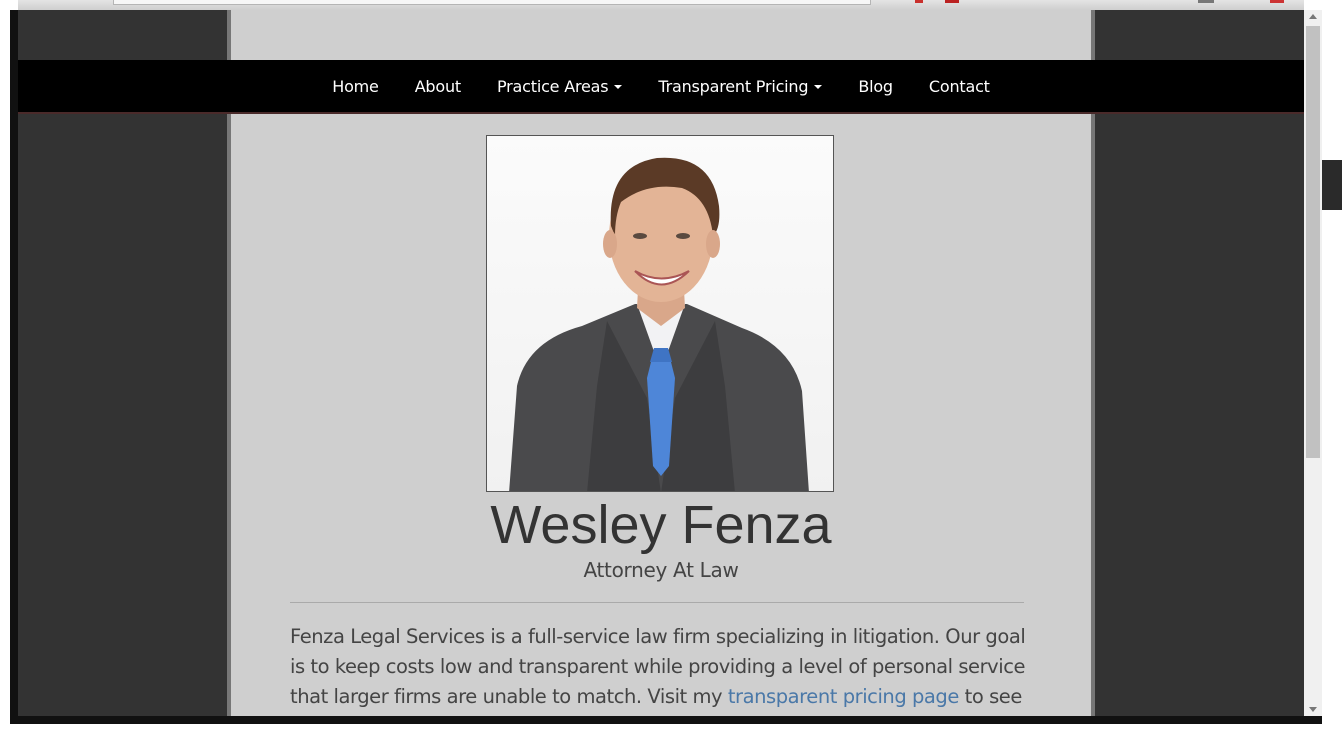 The width and height of the screenshot is (1342, 736). What do you see at coordinates (657, 602) in the screenshot?
I see `section-divider` at bounding box center [657, 602].